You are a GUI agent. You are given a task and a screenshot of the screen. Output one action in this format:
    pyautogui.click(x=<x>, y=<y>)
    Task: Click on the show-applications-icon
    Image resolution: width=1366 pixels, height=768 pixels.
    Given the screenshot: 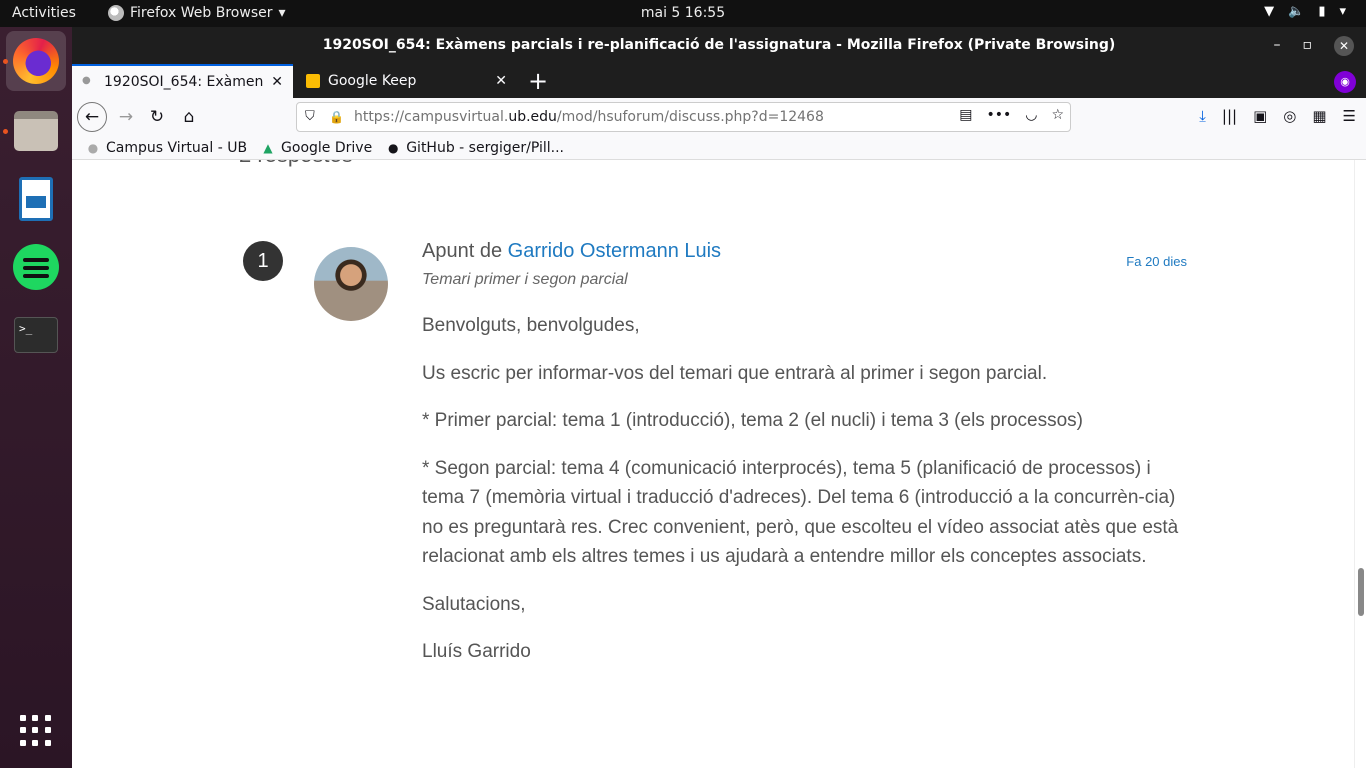 What is the action you would take?
    pyautogui.click(x=36, y=731)
    